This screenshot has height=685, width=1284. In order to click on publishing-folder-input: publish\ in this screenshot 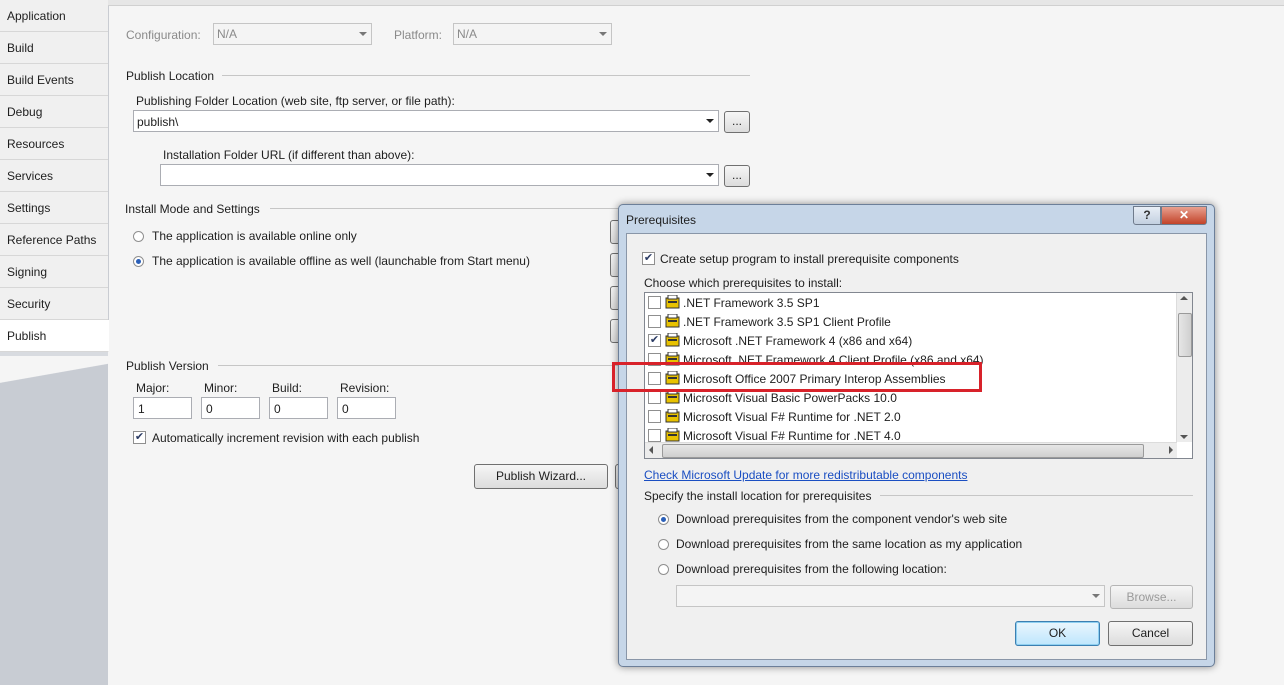, I will do `click(426, 121)`.